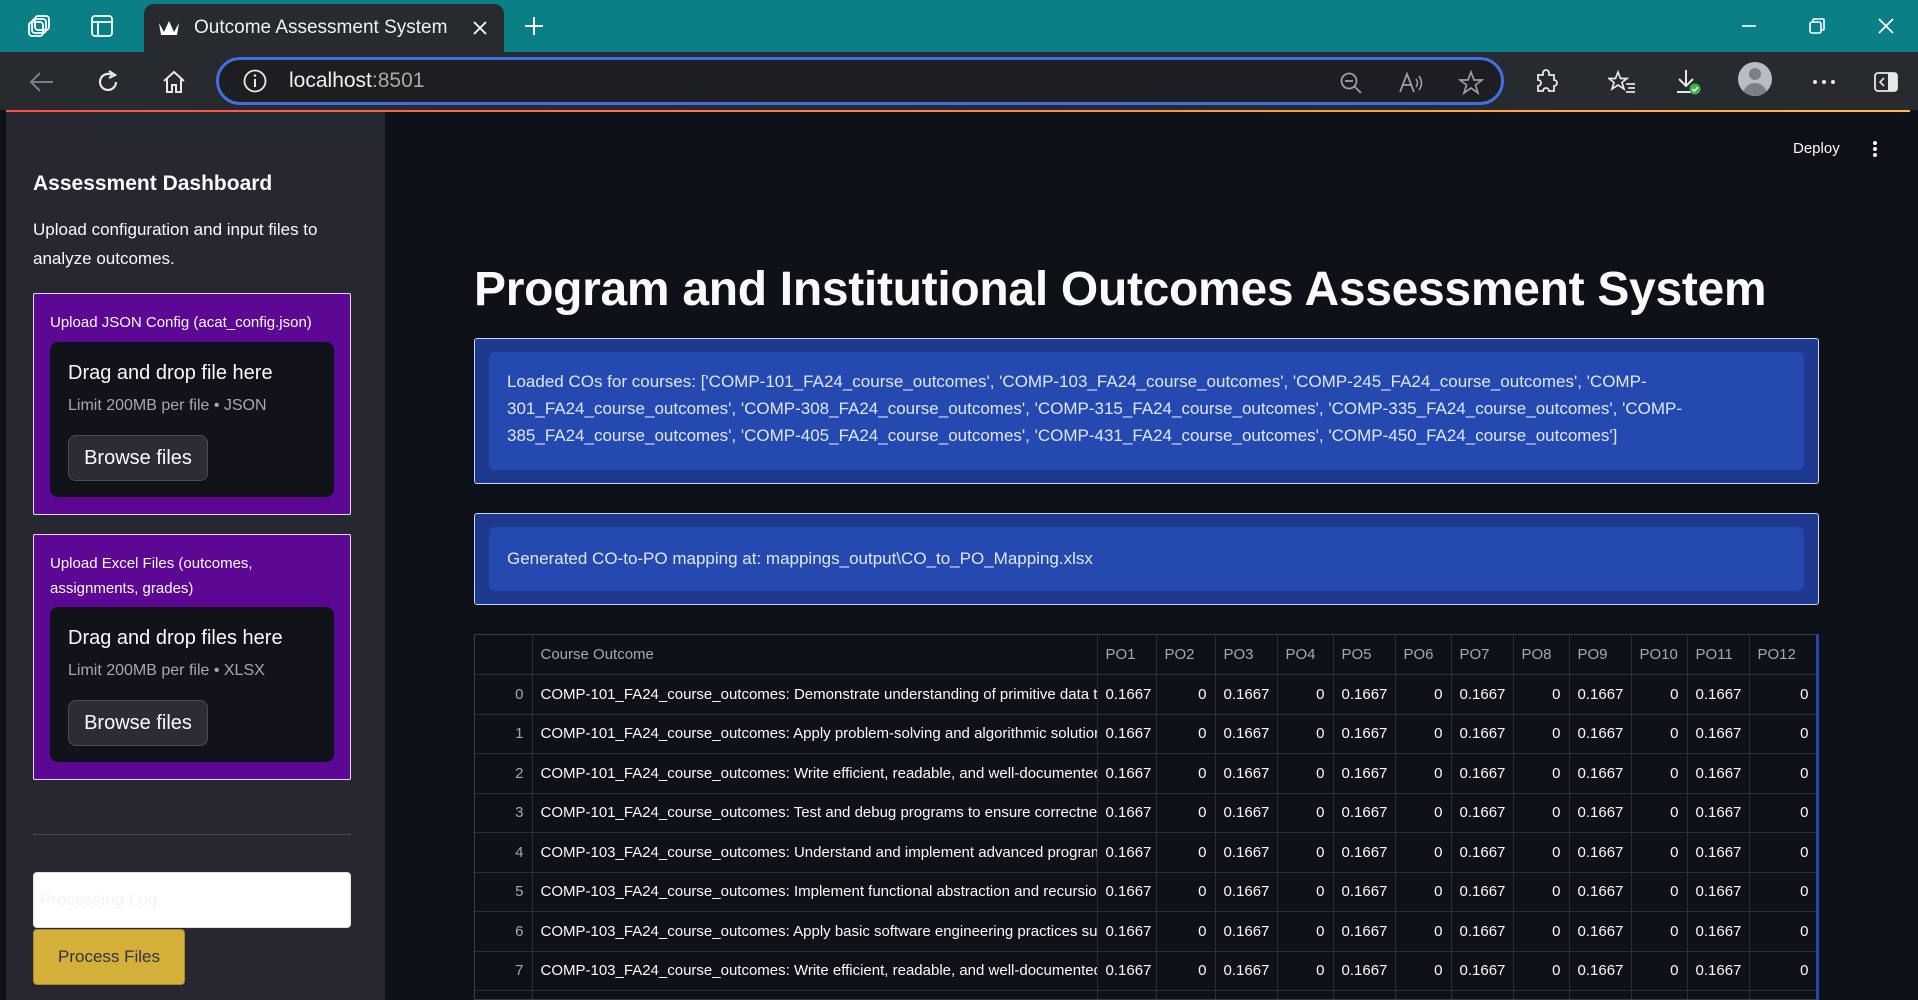  What do you see at coordinates (1622, 82) in the screenshot?
I see `favorites-icon` at bounding box center [1622, 82].